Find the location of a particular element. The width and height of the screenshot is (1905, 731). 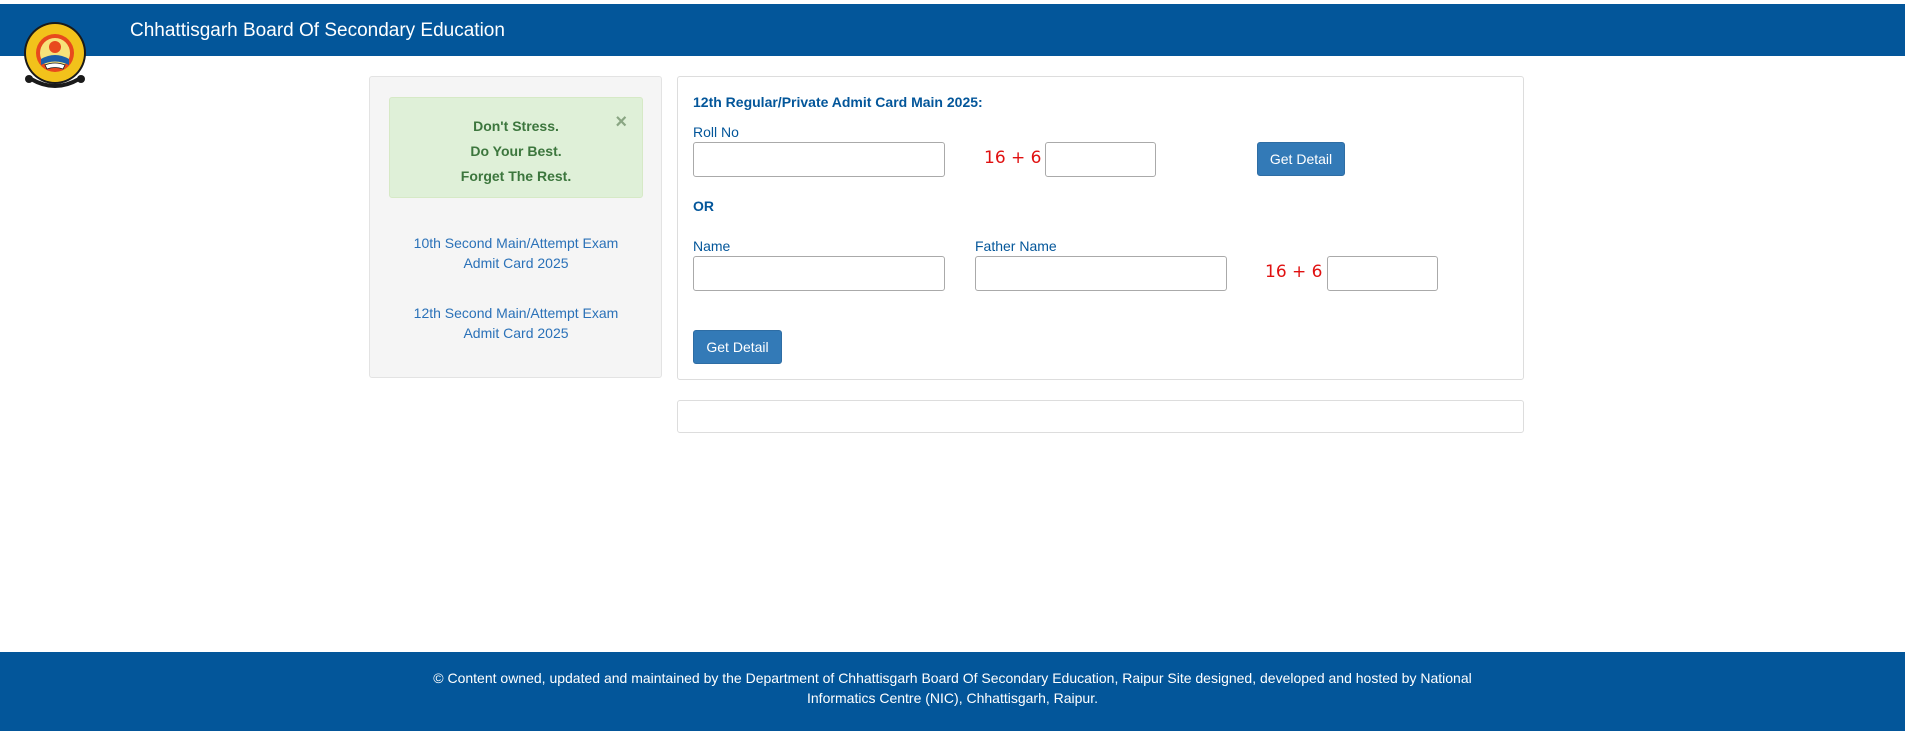

get-detail-by-roll-button: Get Detail is located at coordinates (1301, 159).